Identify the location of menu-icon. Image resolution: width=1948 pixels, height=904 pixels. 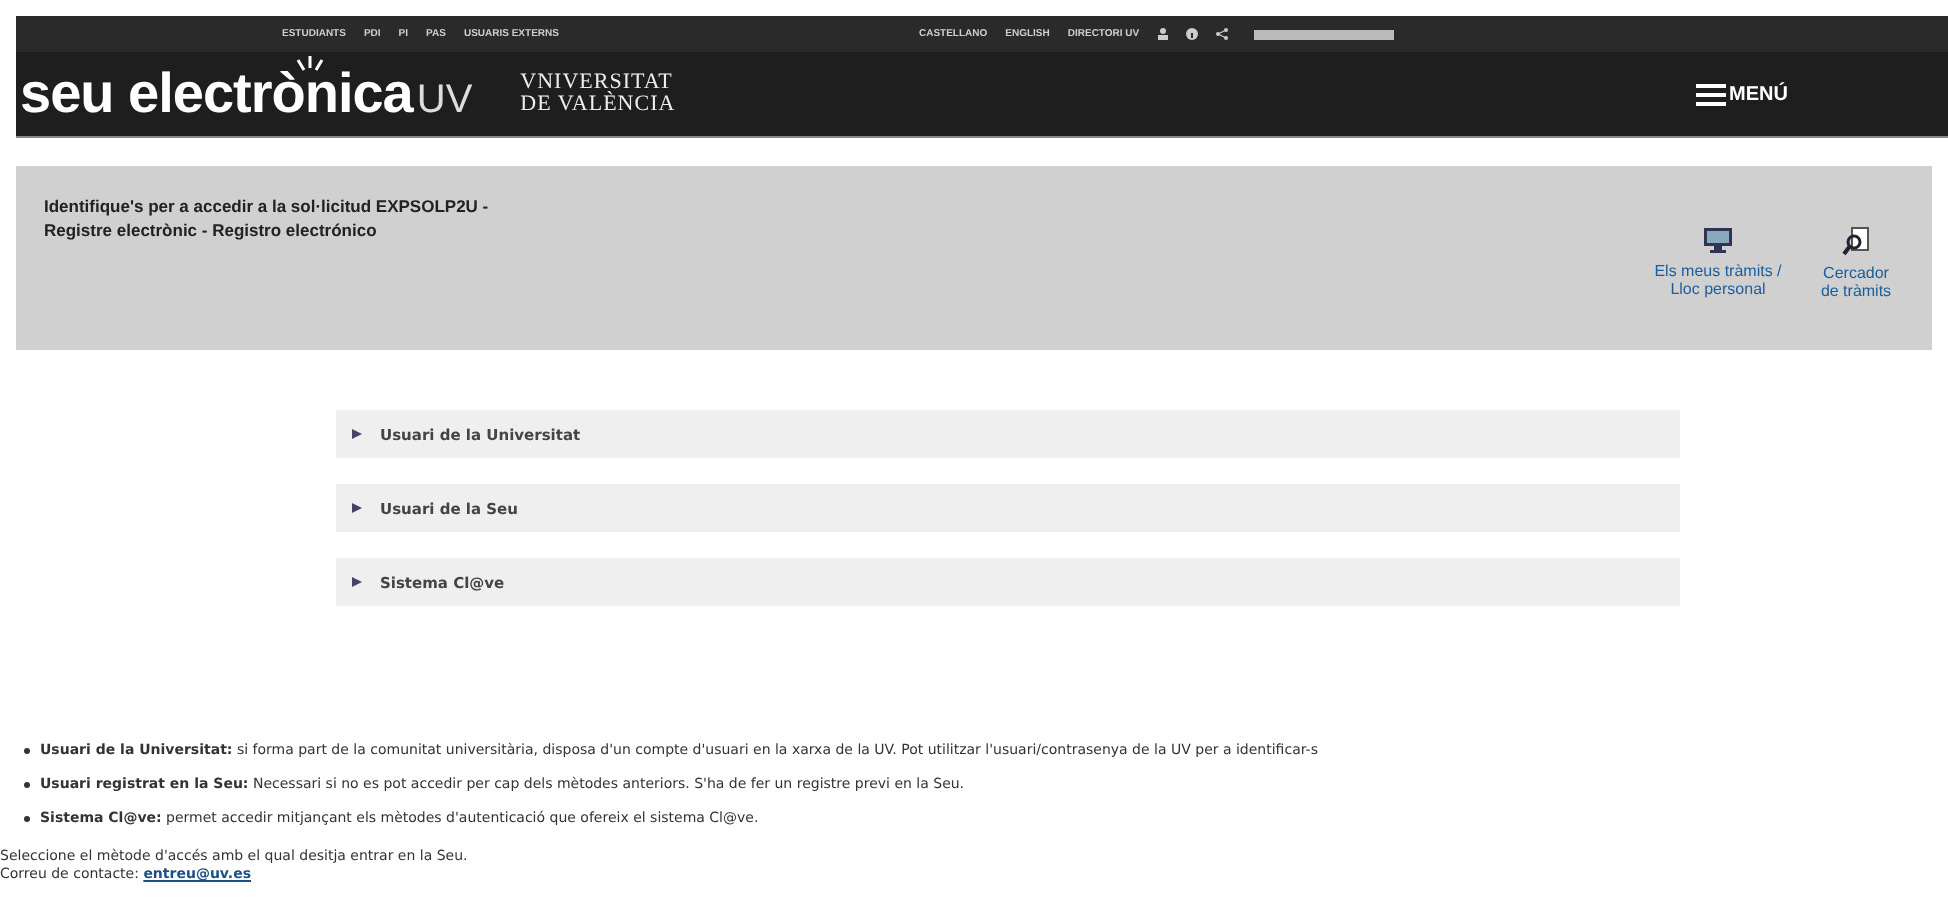
(1710, 94).